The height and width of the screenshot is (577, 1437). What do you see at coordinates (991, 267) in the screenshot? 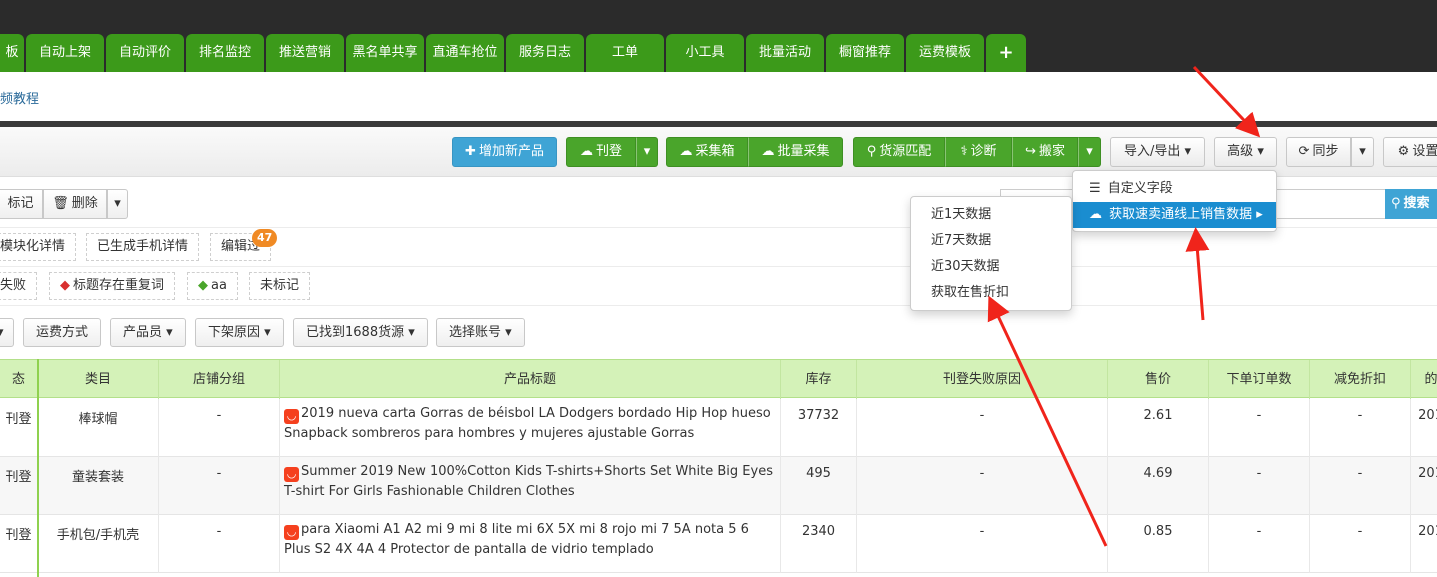
I see `menu-item-30-days: 近30天数据` at bounding box center [991, 267].